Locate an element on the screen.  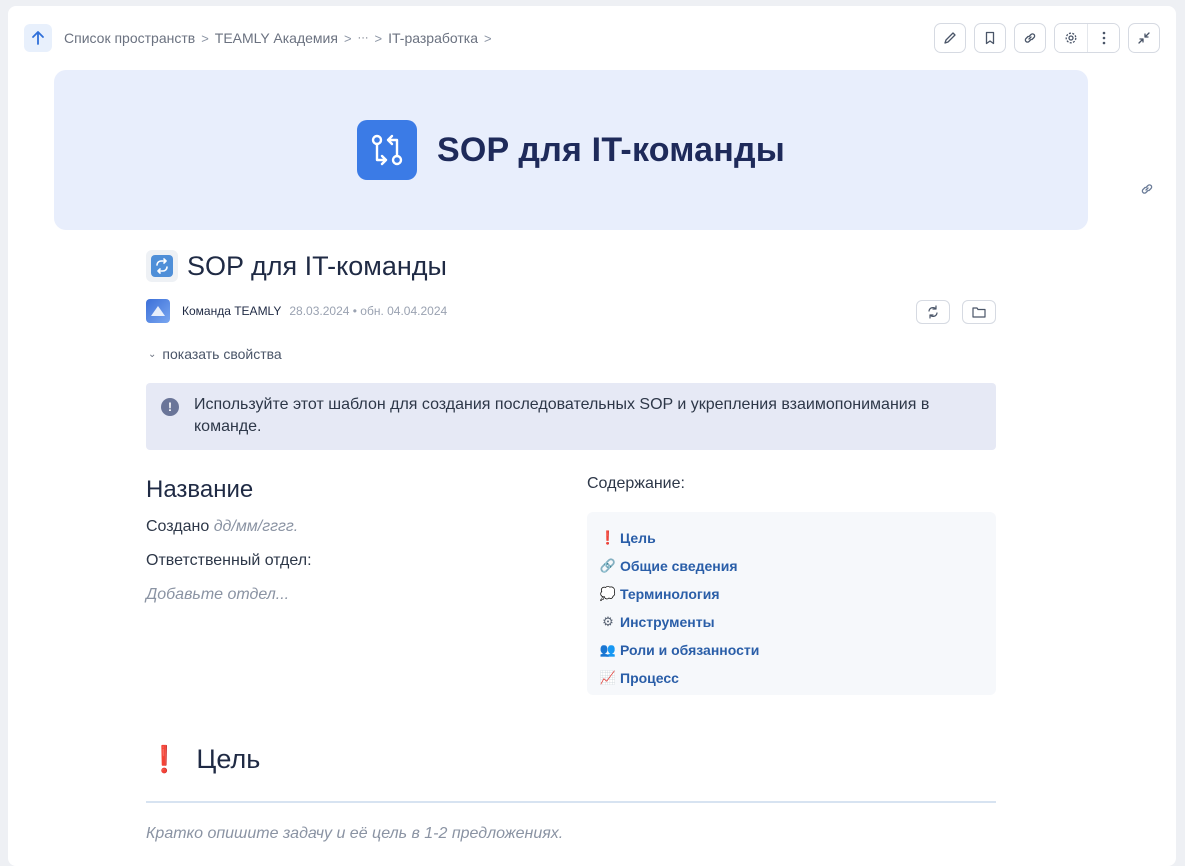
toc-item-label: Инструменты is located at coordinates (667, 622).